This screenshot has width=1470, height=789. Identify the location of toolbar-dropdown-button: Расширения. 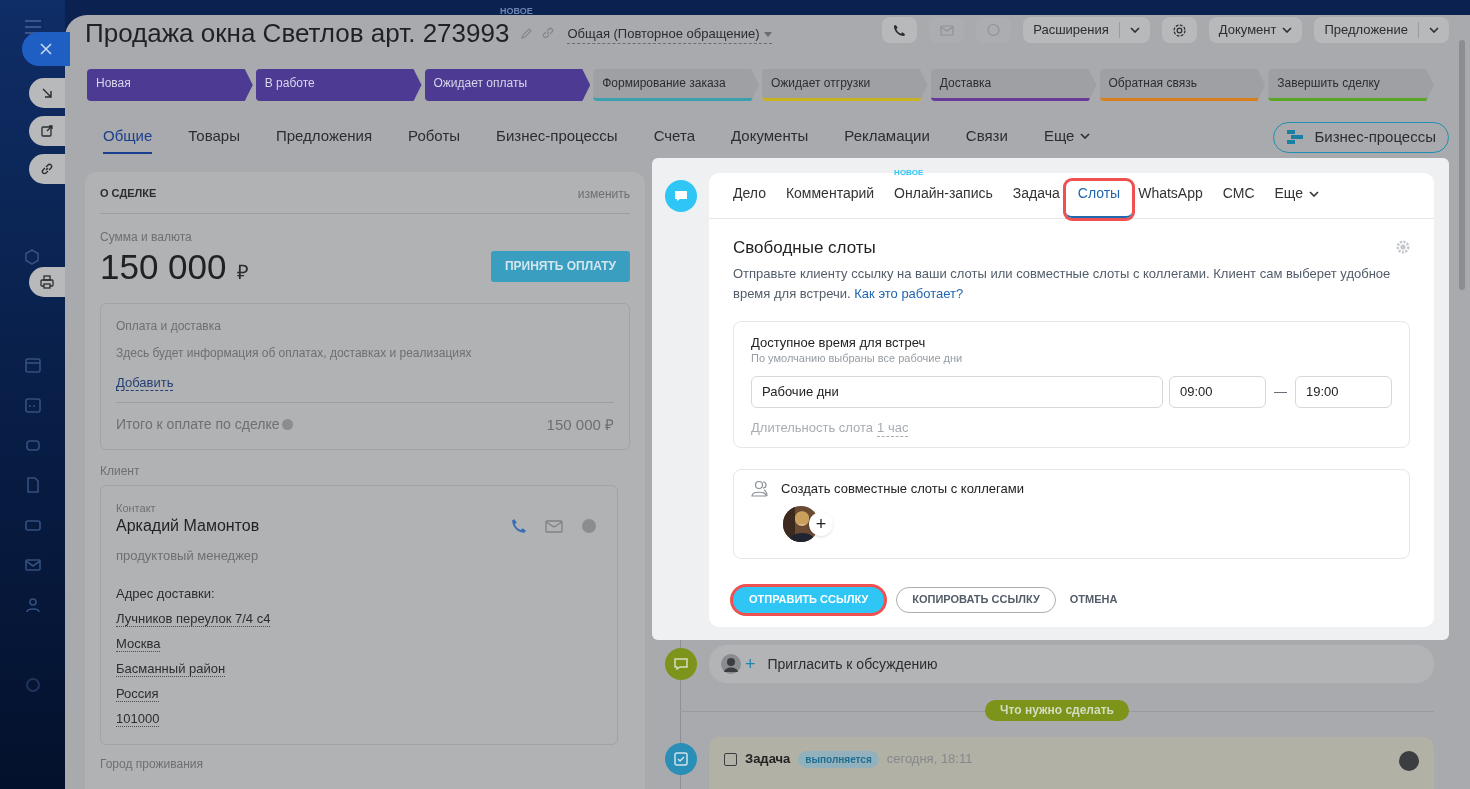
(1086, 30).